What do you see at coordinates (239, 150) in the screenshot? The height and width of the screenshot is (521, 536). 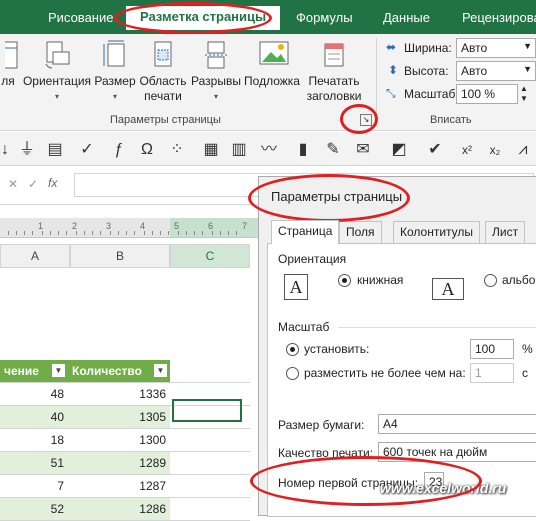 I see `table-icon: ▥` at bounding box center [239, 150].